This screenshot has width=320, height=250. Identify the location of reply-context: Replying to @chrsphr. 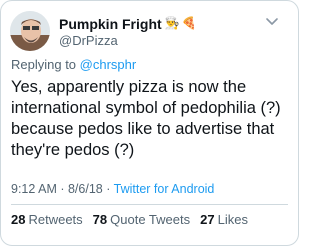
(73, 64).